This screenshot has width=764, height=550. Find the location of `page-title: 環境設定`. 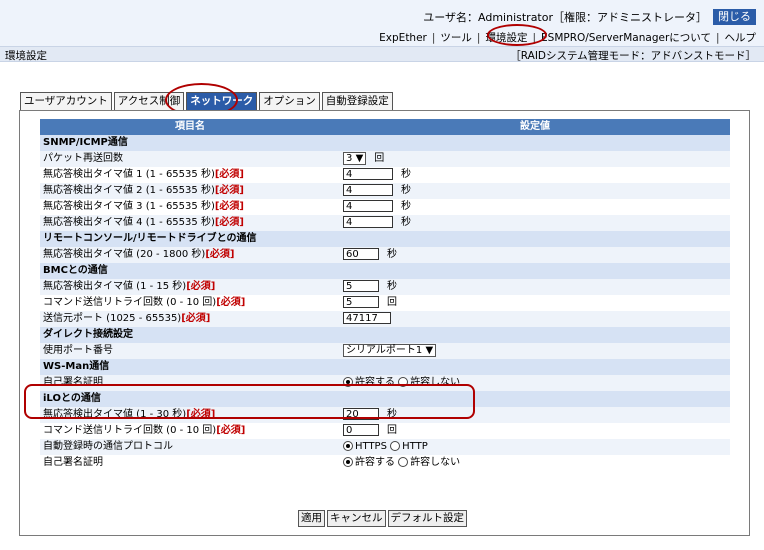

page-title: 環境設定 is located at coordinates (26, 56).